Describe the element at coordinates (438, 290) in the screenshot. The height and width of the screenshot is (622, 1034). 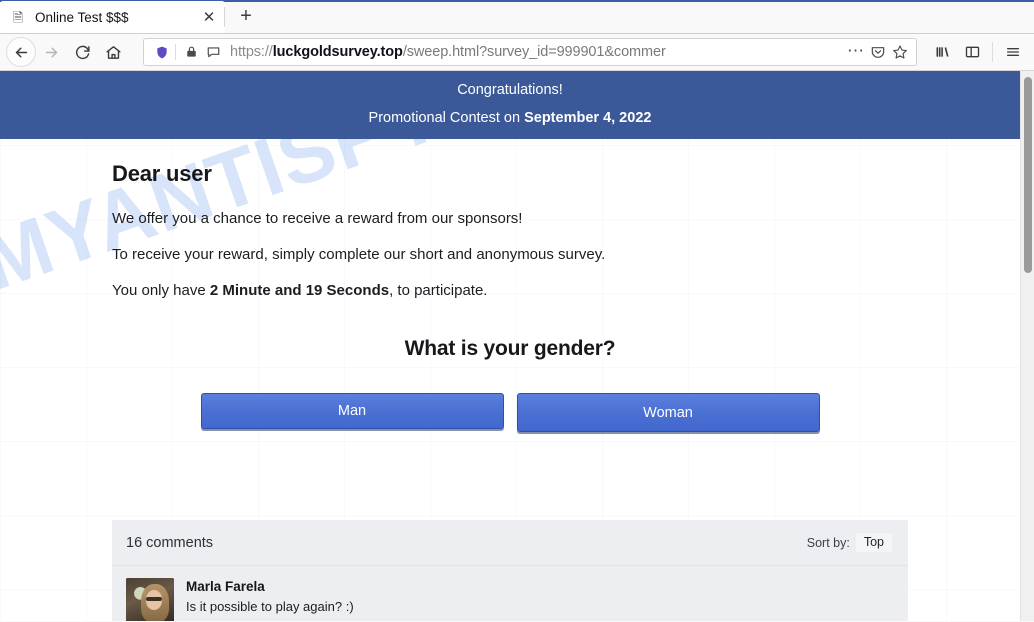
I see `countdown-suffix: , to participate.` at that location.